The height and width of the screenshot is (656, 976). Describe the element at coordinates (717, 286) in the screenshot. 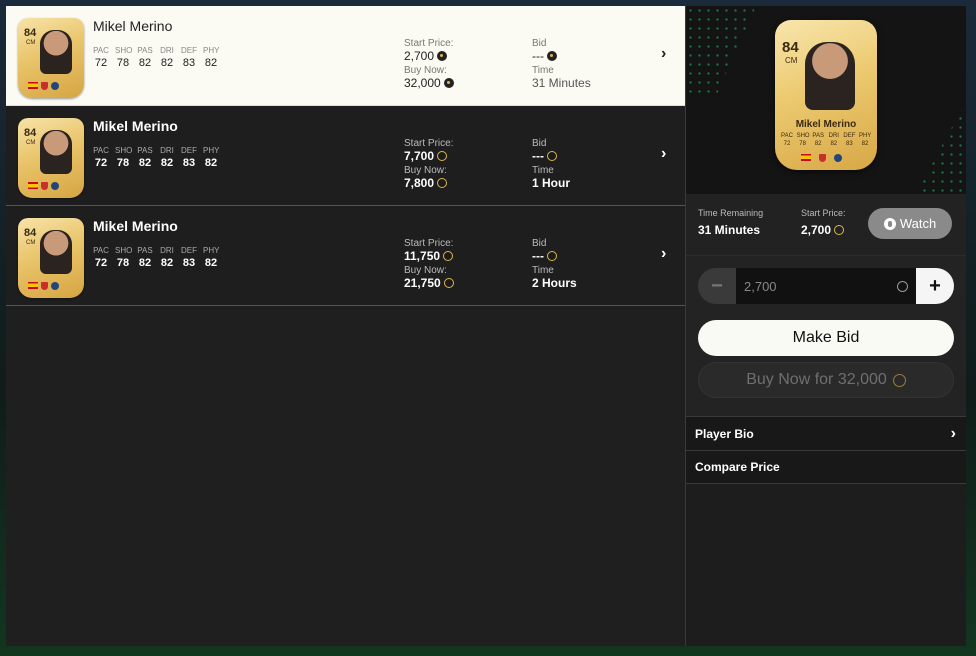

I see `decrease-bid-button: −` at that location.